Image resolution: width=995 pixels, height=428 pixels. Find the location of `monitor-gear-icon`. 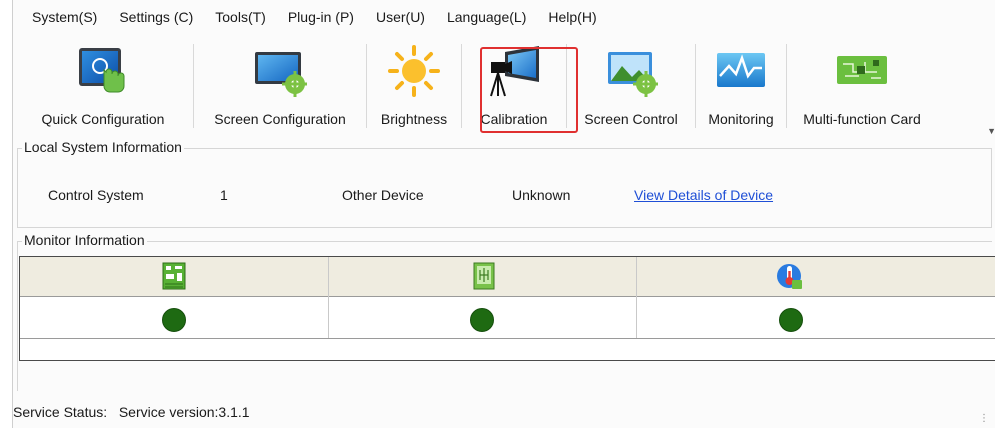

monitor-gear-icon is located at coordinates (280, 71).